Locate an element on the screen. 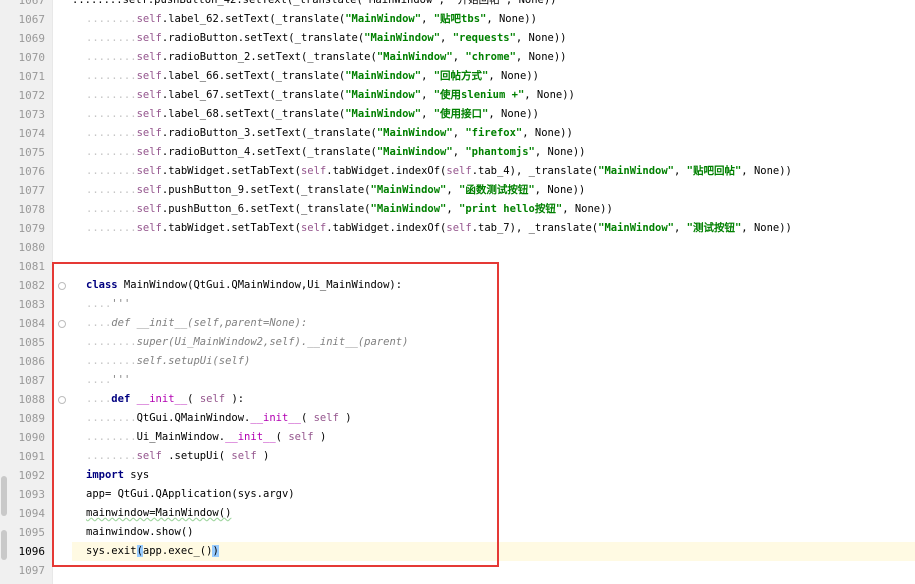 This screenshot has width=915, height=584. code-token: __init__ is located at coordinates (162, 399).